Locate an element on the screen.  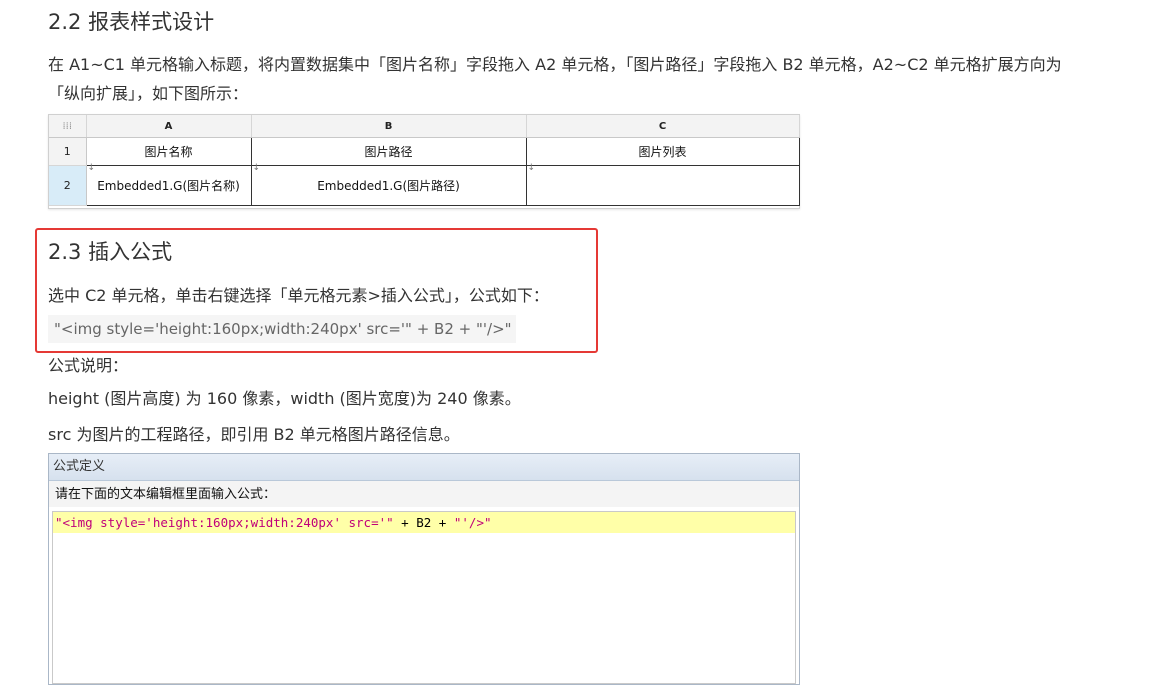
notes-line2: src 为图片的工程路径，即引用 B2 单元格图片路径信息。 is located at coordinates (254, 434).